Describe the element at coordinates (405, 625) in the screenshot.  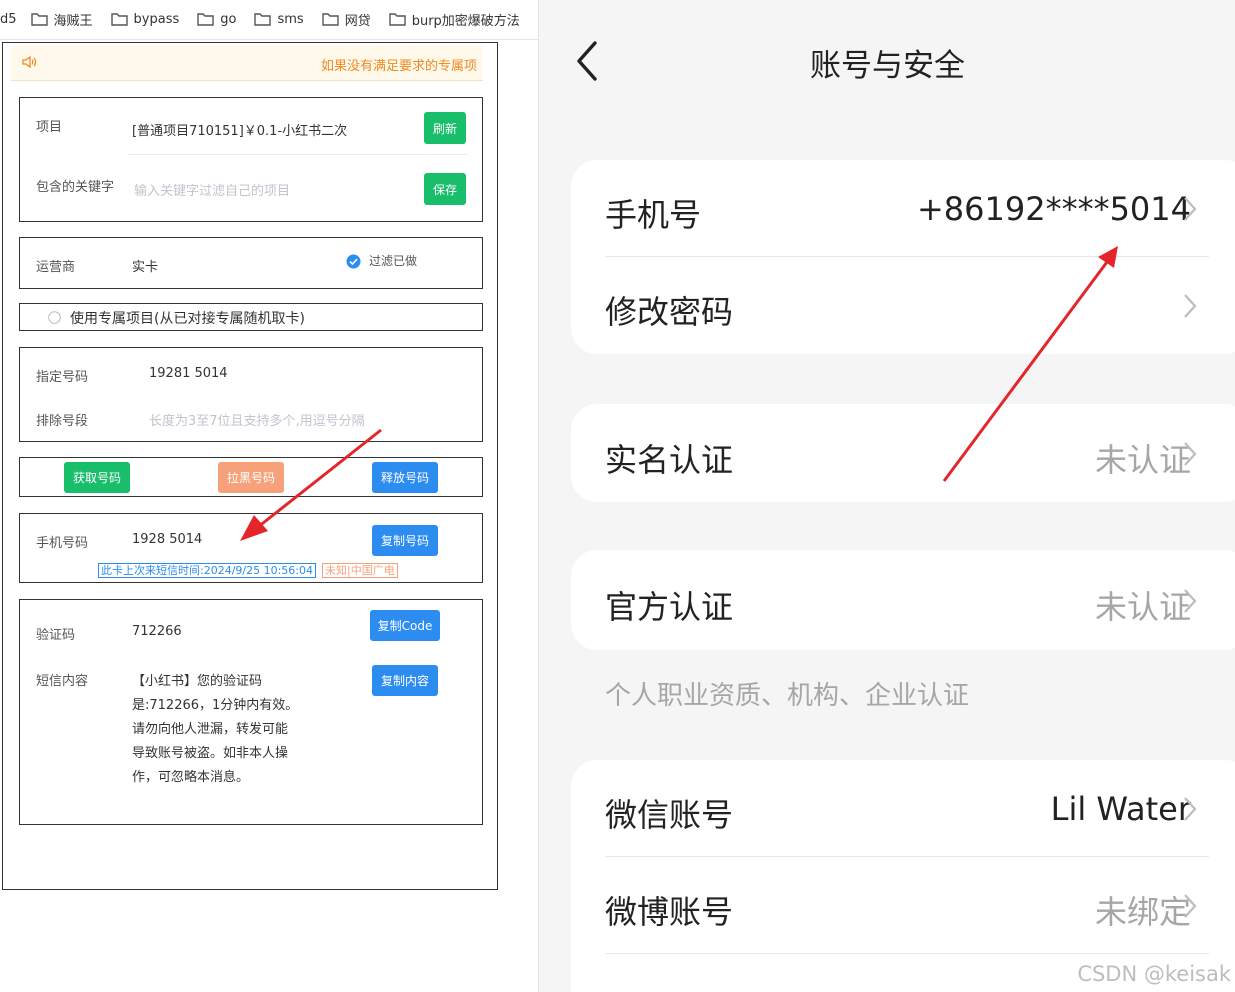
I see `copy-code-button: 复制Code` at that location.